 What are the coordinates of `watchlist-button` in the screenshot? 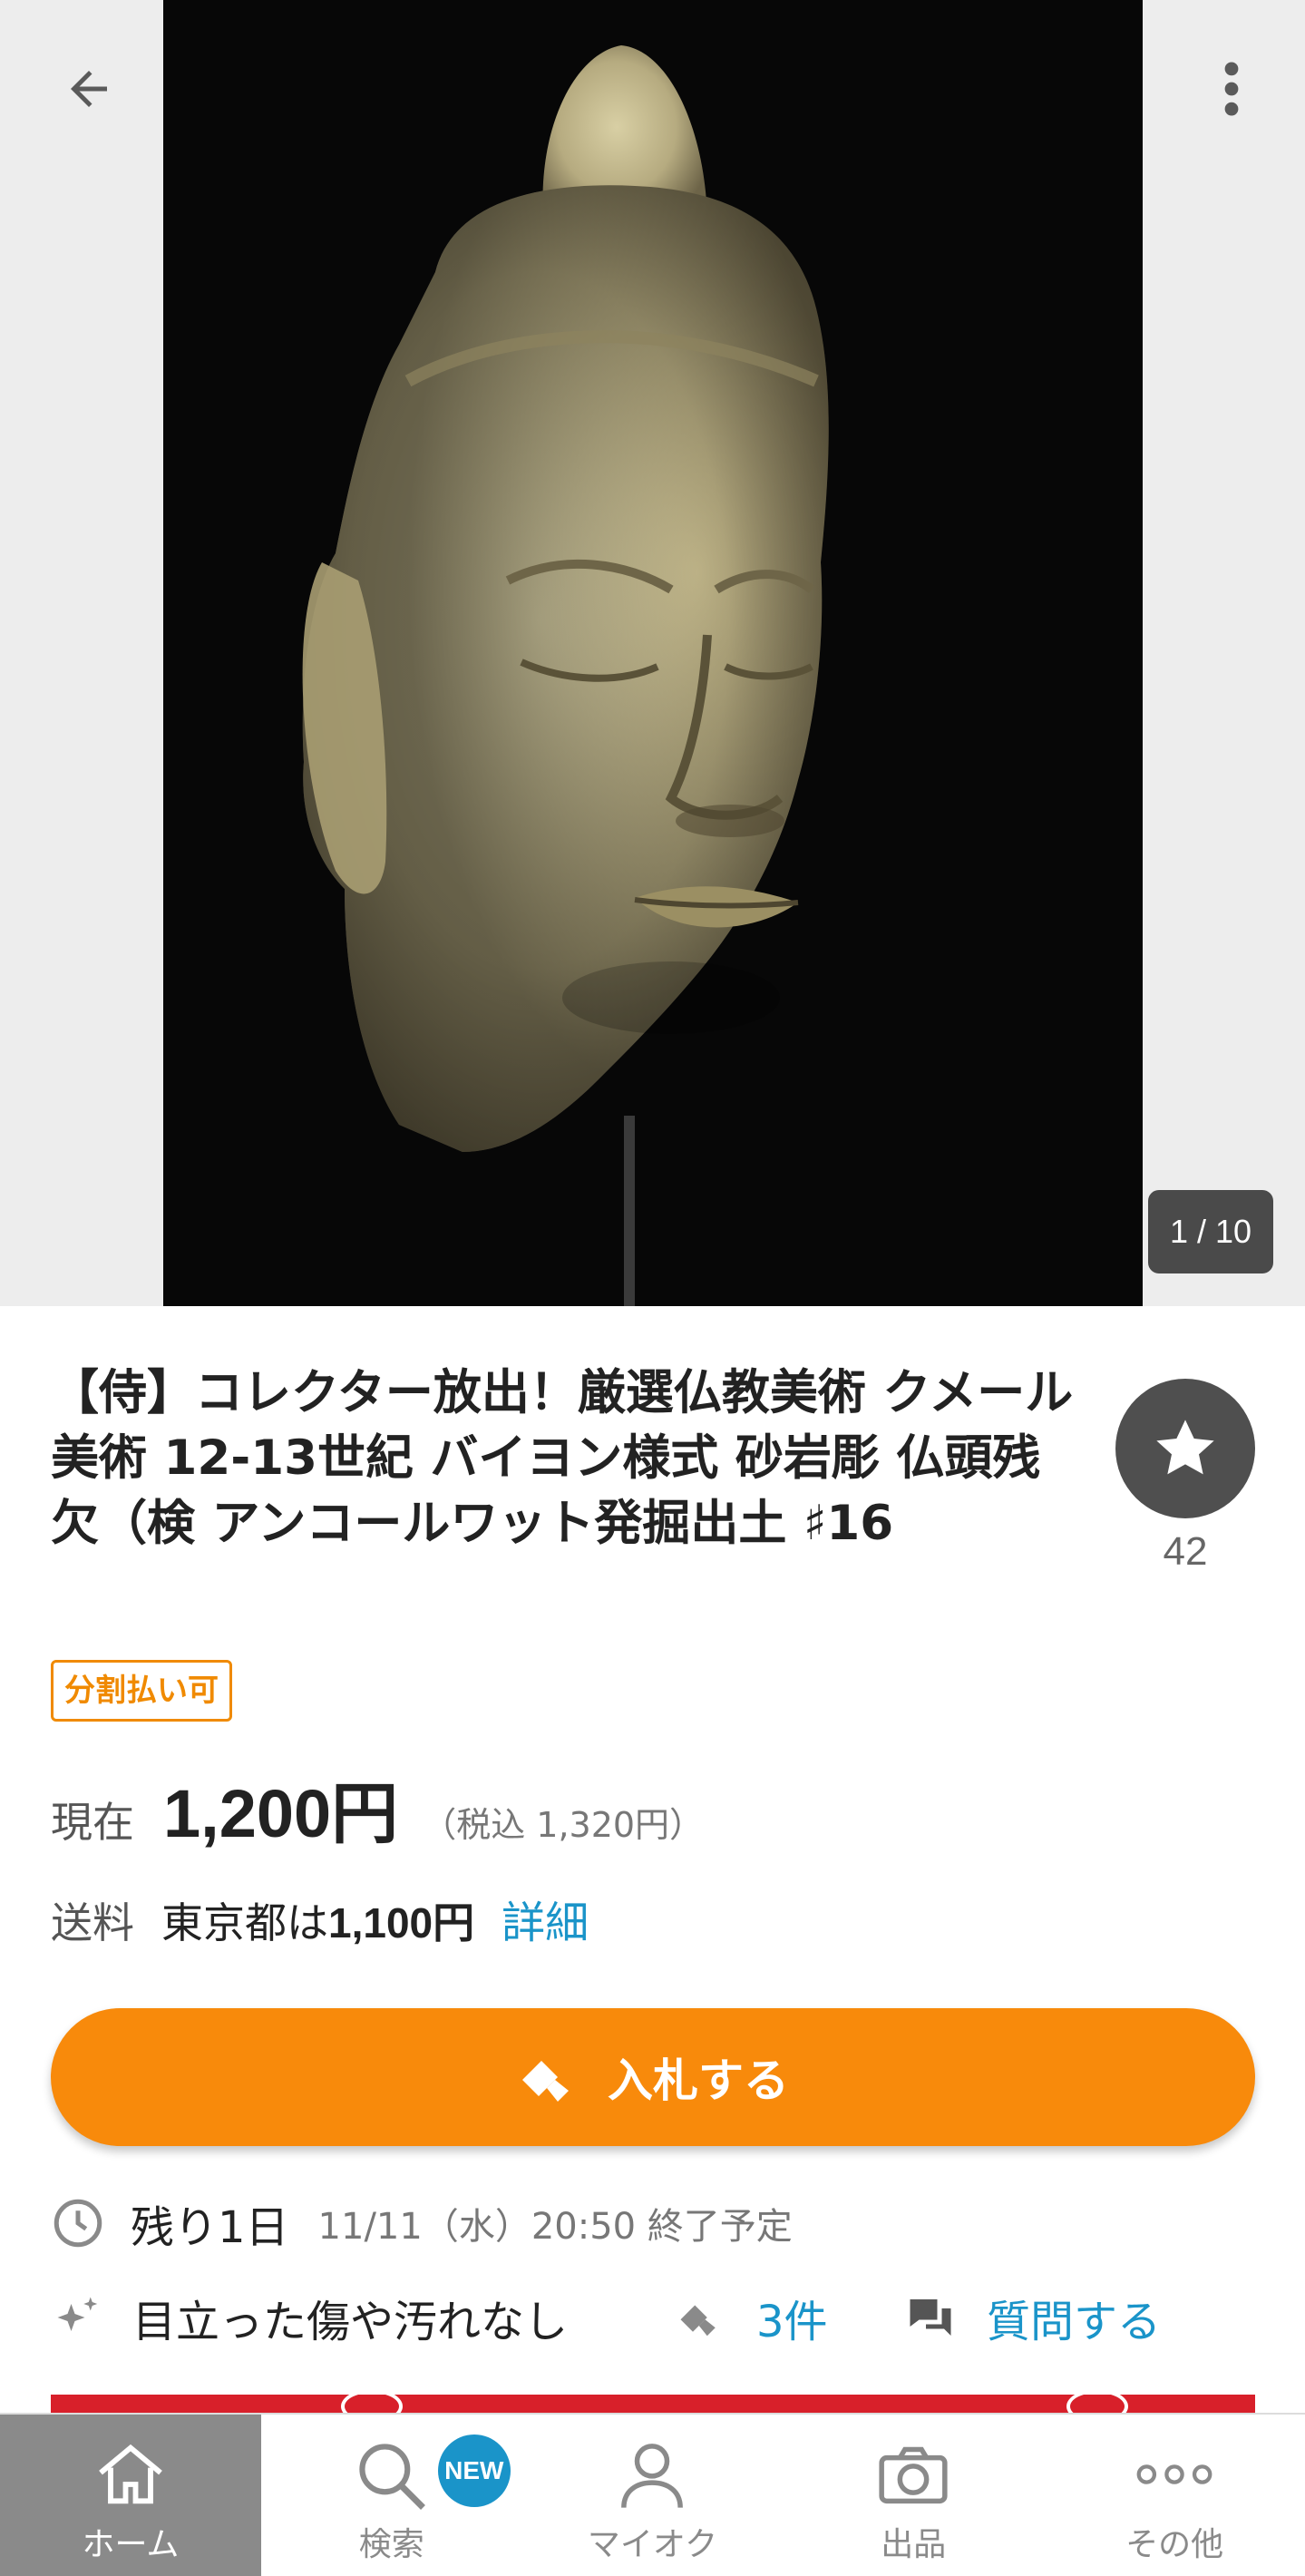 It's located at (1185, 1448).